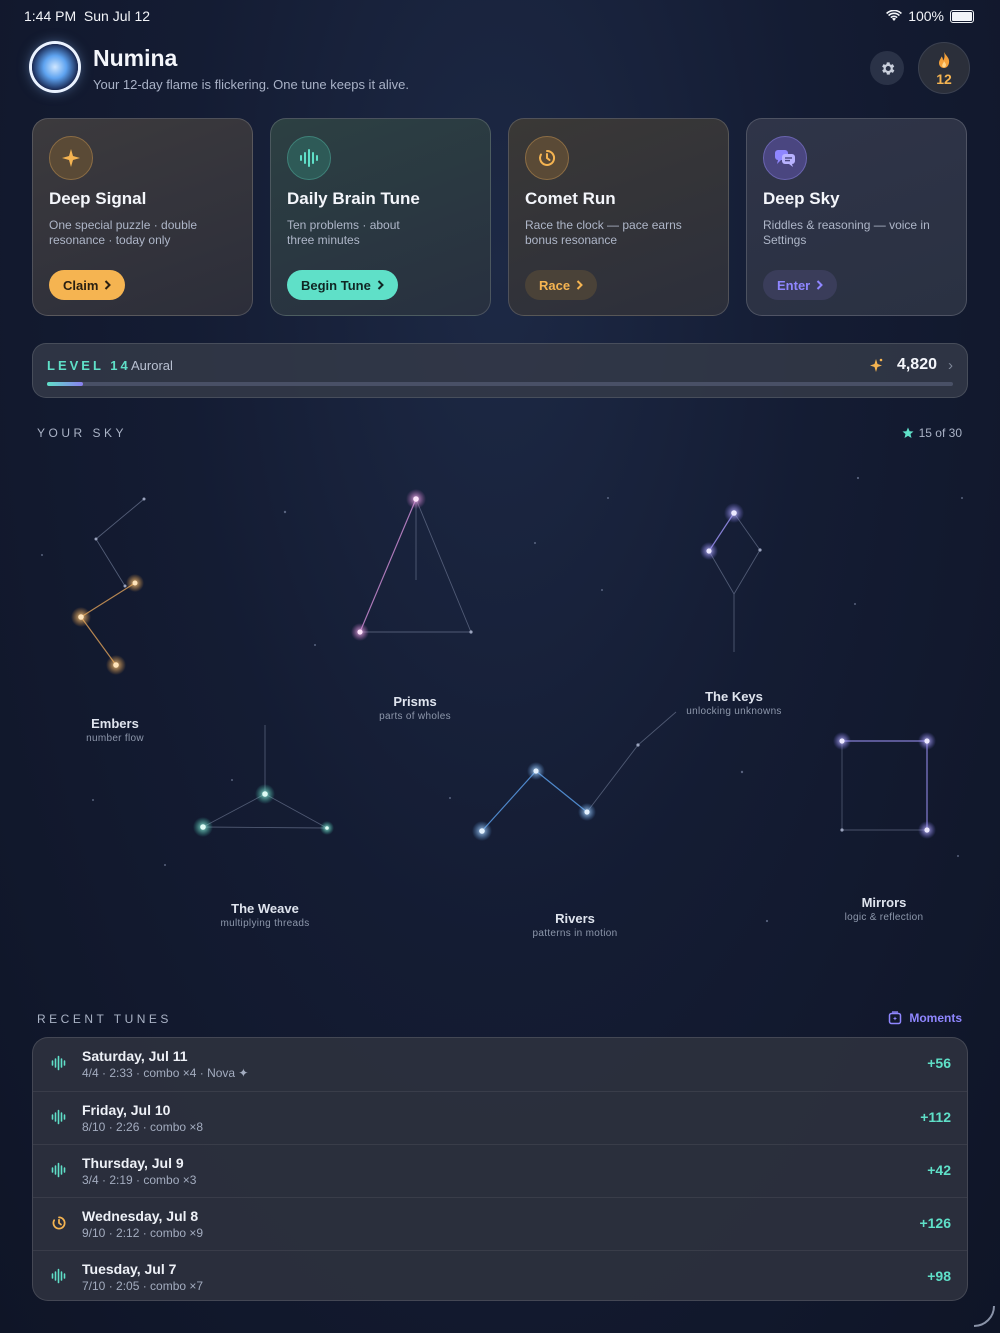  I want to click on constellation-sub-rivers: patterns in motion, so click(575, 933).